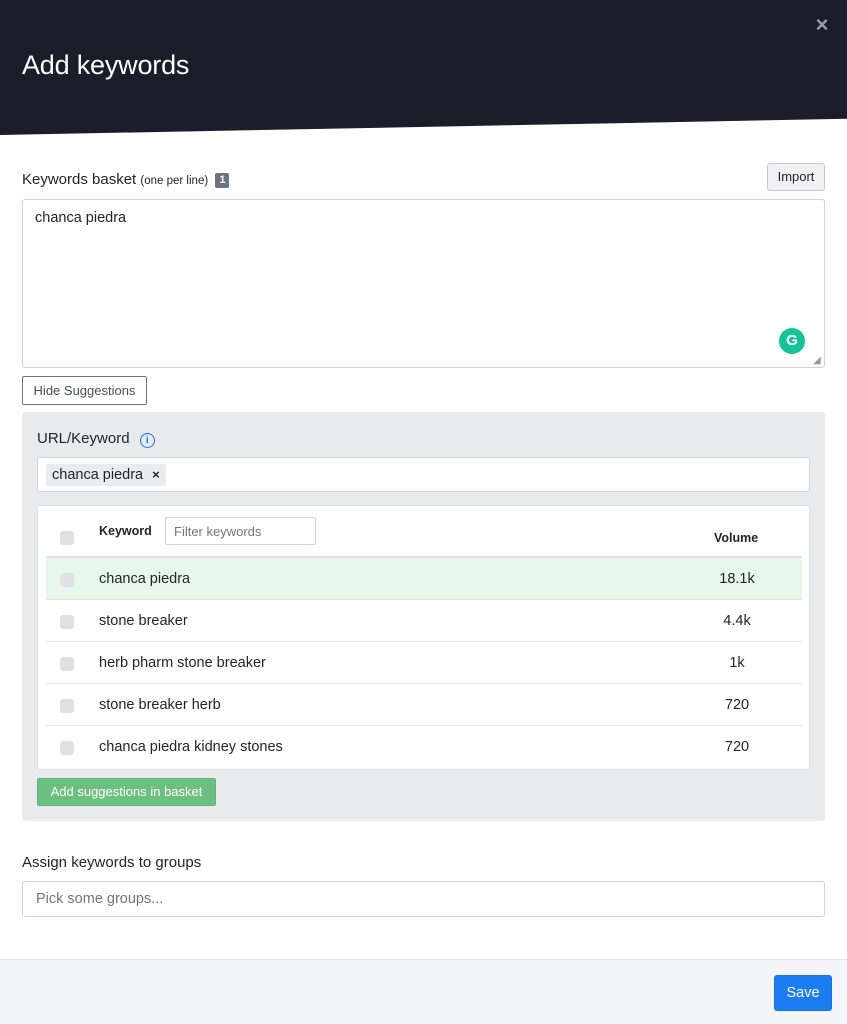 This screenshot has width=847, height=1024. What do you see at coordinates (147, 440) in the screenshot?
I see `info-icon: i` at bounding box center [147, 440].